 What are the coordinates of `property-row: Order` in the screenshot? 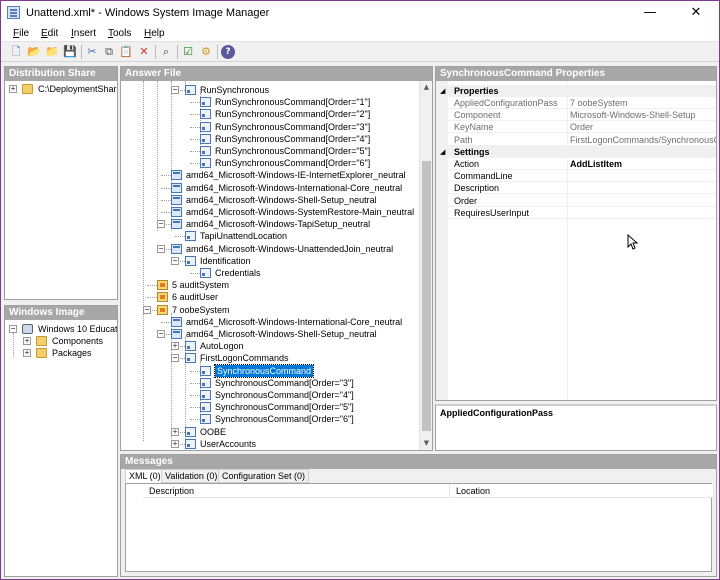 It's located at (576, 201).